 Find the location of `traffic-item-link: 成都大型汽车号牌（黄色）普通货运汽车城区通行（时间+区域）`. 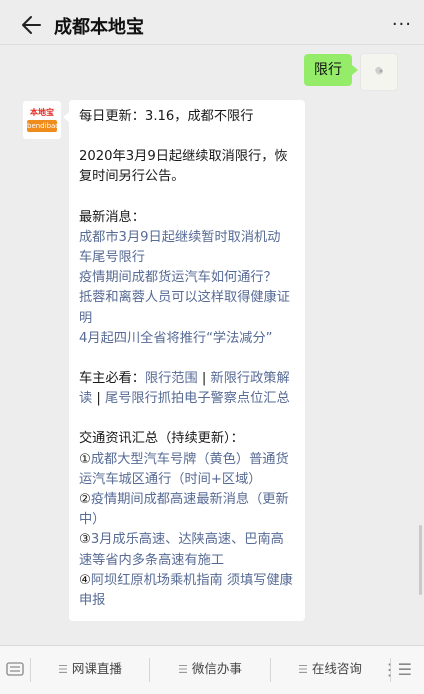

traffic-item-link: 成都大型汽车号牌（黄色）普通货运汽车城区通行（时间+区域） is located at coordinates (184, 469).